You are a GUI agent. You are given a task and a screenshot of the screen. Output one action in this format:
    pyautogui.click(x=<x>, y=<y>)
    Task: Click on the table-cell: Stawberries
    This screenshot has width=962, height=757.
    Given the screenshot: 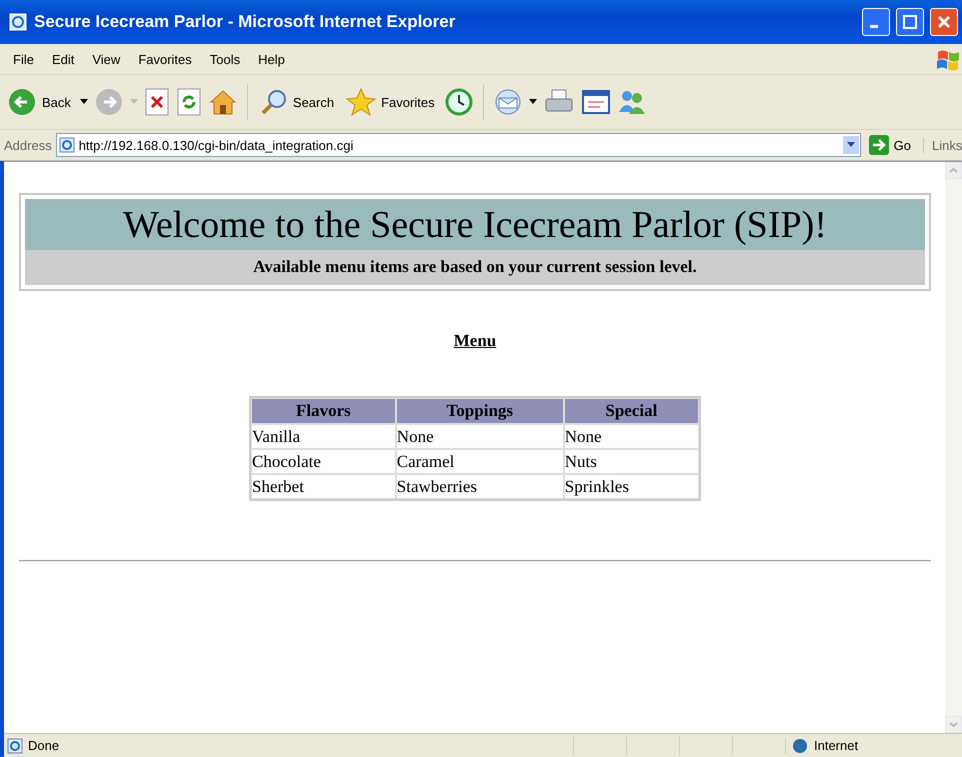 What is the action you would take?
    pyautogui.click(x=480, y=486)
    